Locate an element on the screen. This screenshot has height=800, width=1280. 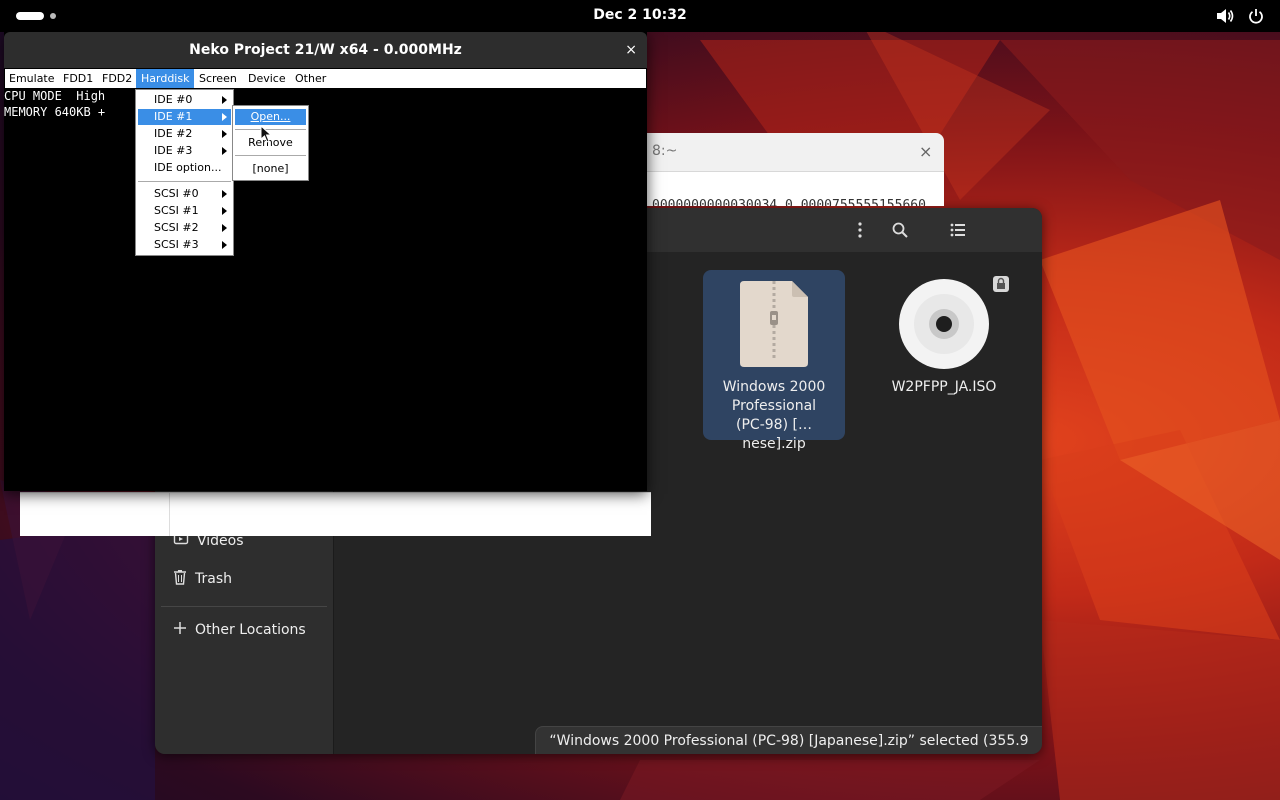
terminal-title: 8:~ is located at coordinates (665, 151).